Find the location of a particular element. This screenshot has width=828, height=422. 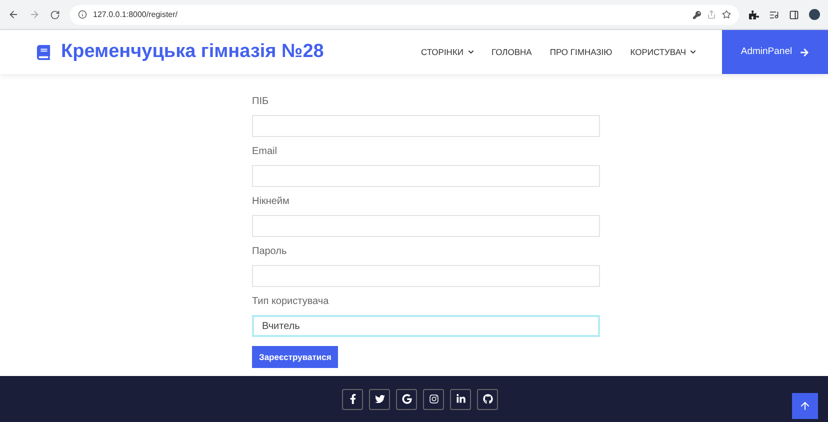

field-label: Email is located at coordinates (265, 152).